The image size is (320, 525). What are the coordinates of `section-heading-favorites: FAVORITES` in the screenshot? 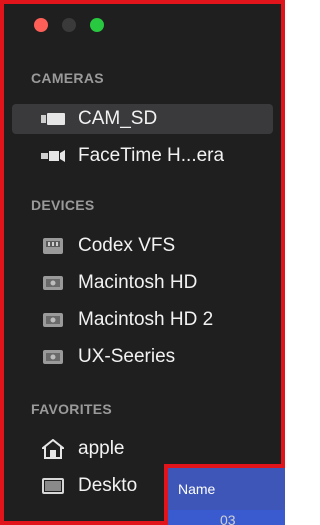 It's located at (72, 409).